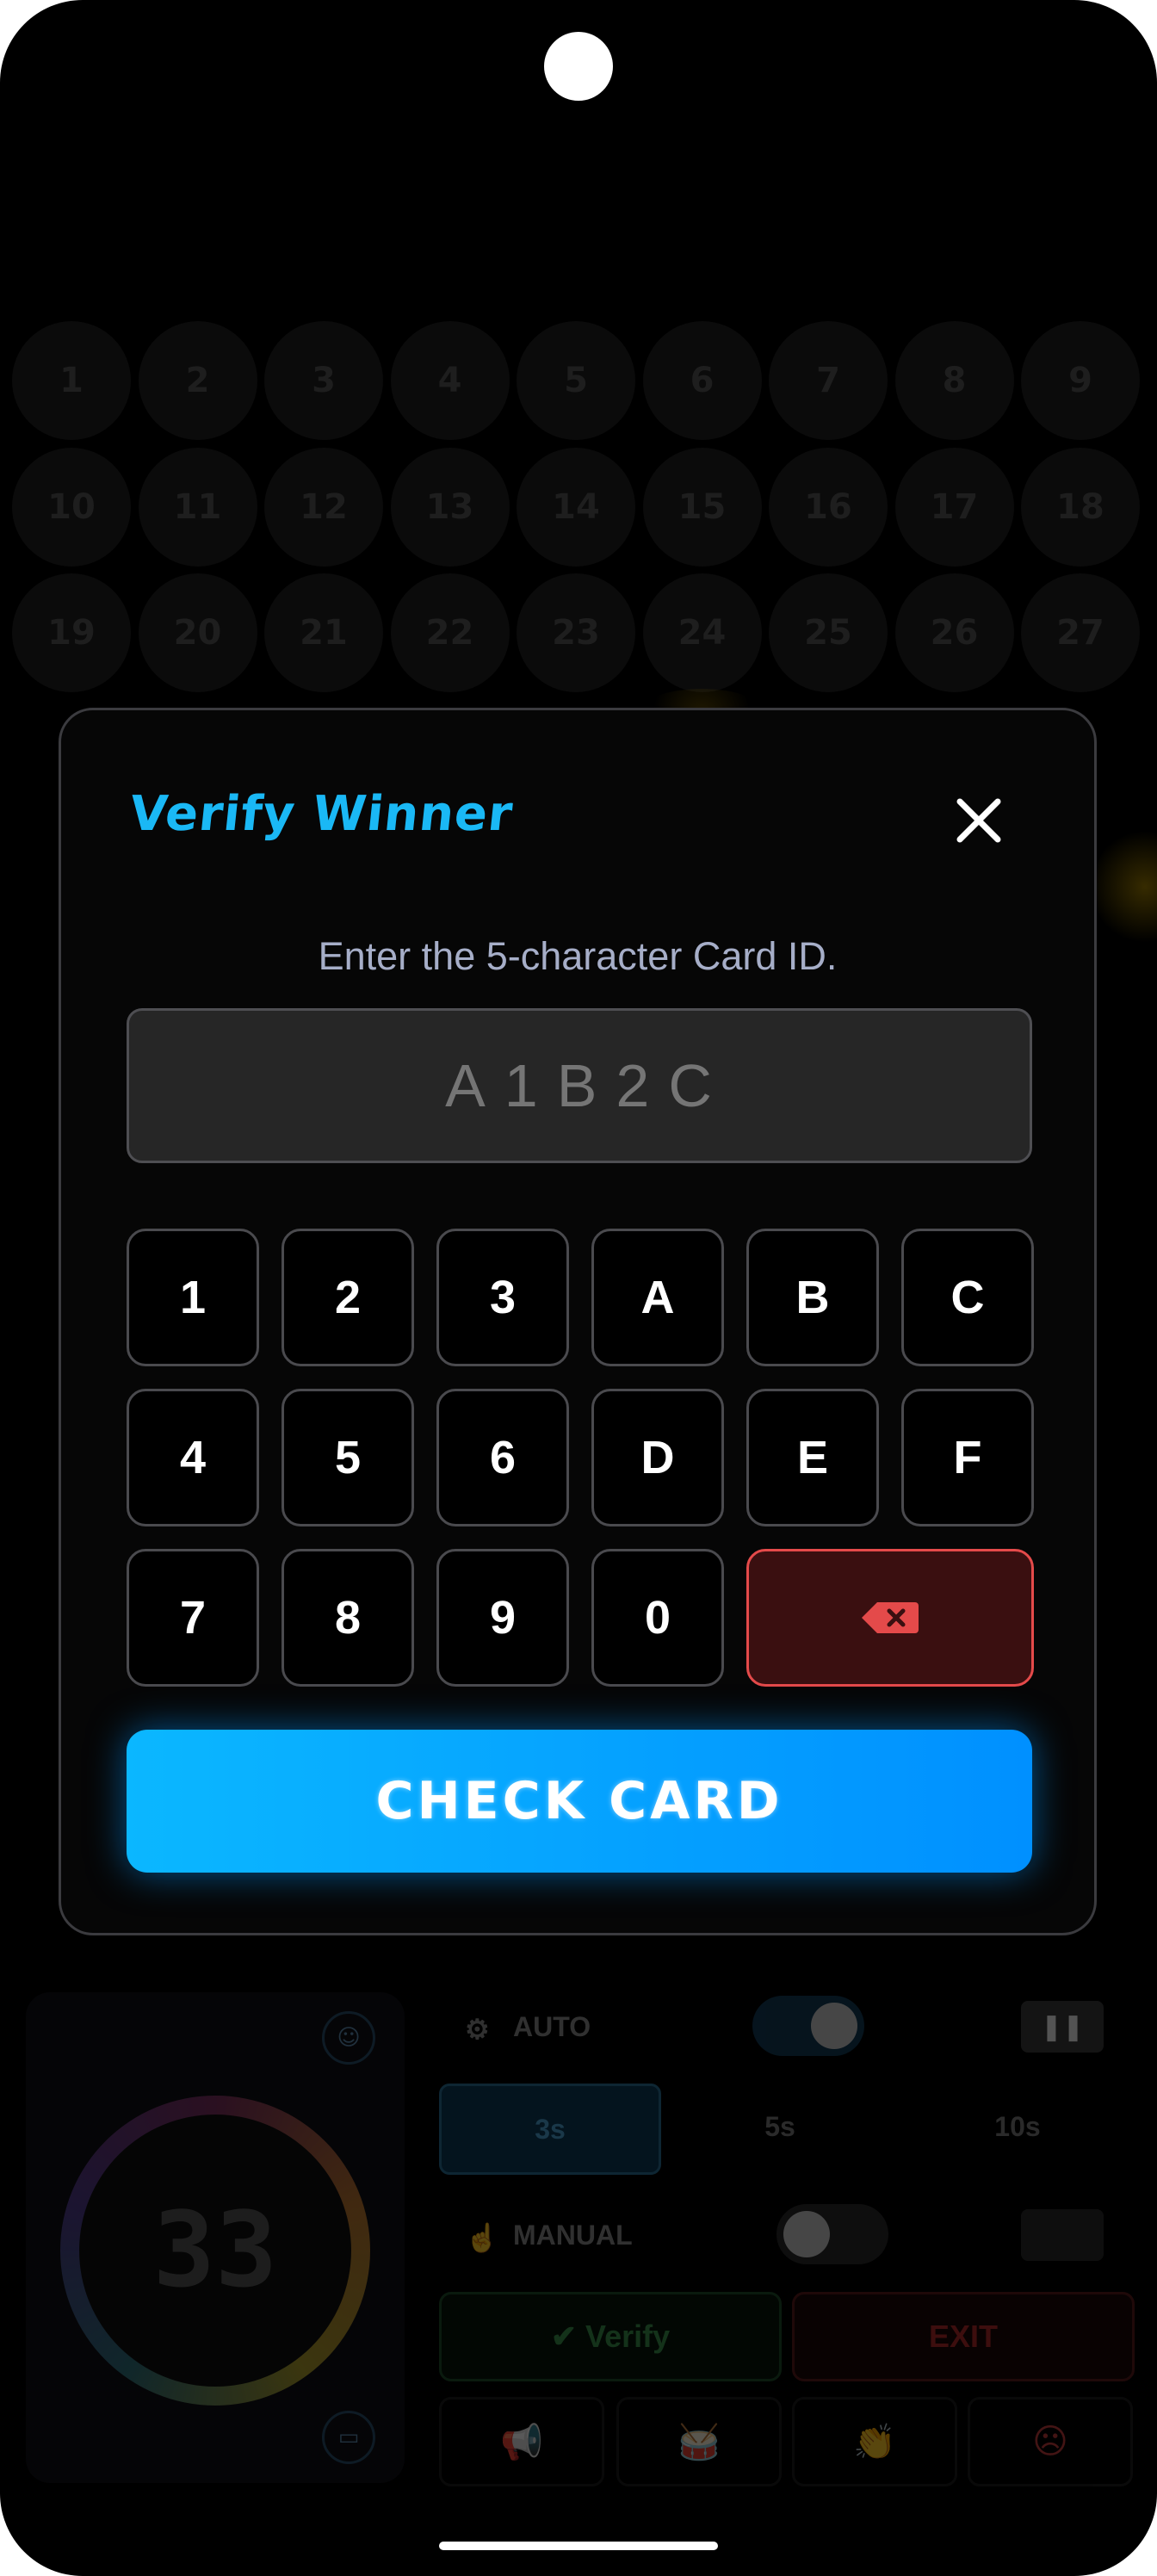  I want to click on bingo-ball: 19, so click(72, 633).